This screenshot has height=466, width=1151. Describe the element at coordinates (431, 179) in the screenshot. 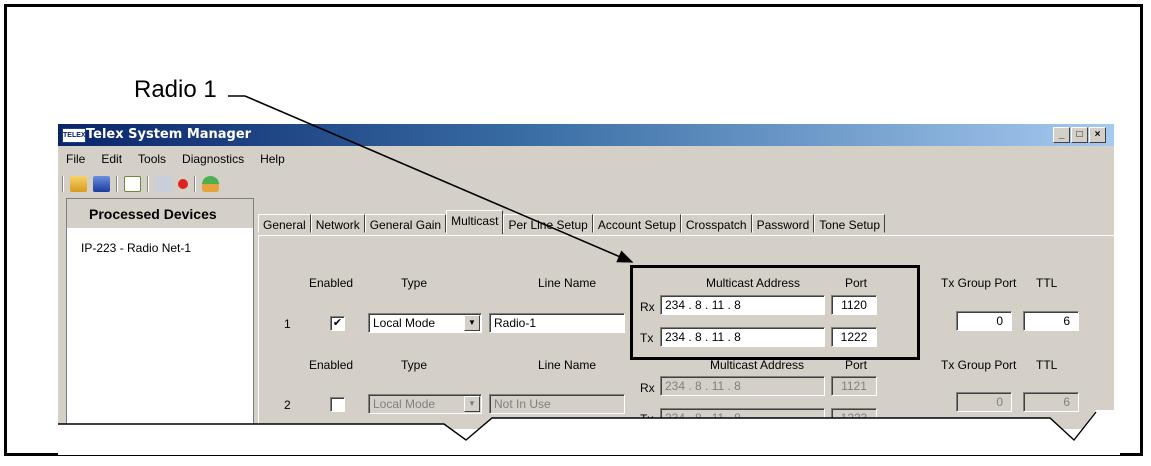

I see `callout-leader-line` at that location.